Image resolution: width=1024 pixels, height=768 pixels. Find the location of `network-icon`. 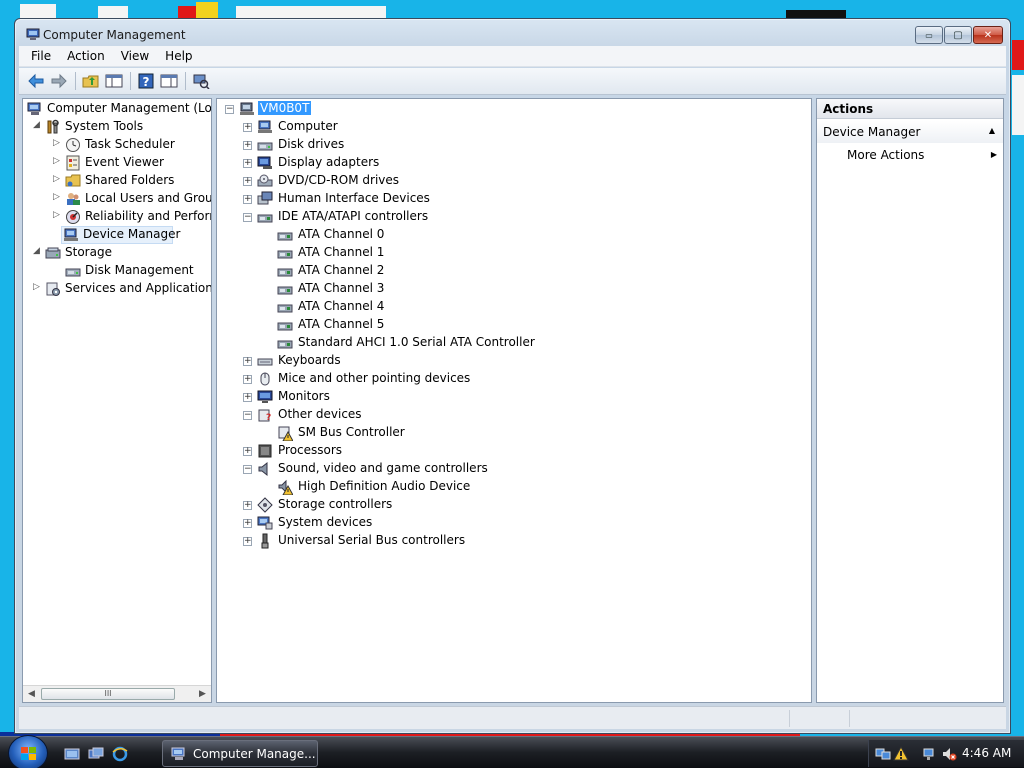

network-icon is located at coordinates (883, 754).